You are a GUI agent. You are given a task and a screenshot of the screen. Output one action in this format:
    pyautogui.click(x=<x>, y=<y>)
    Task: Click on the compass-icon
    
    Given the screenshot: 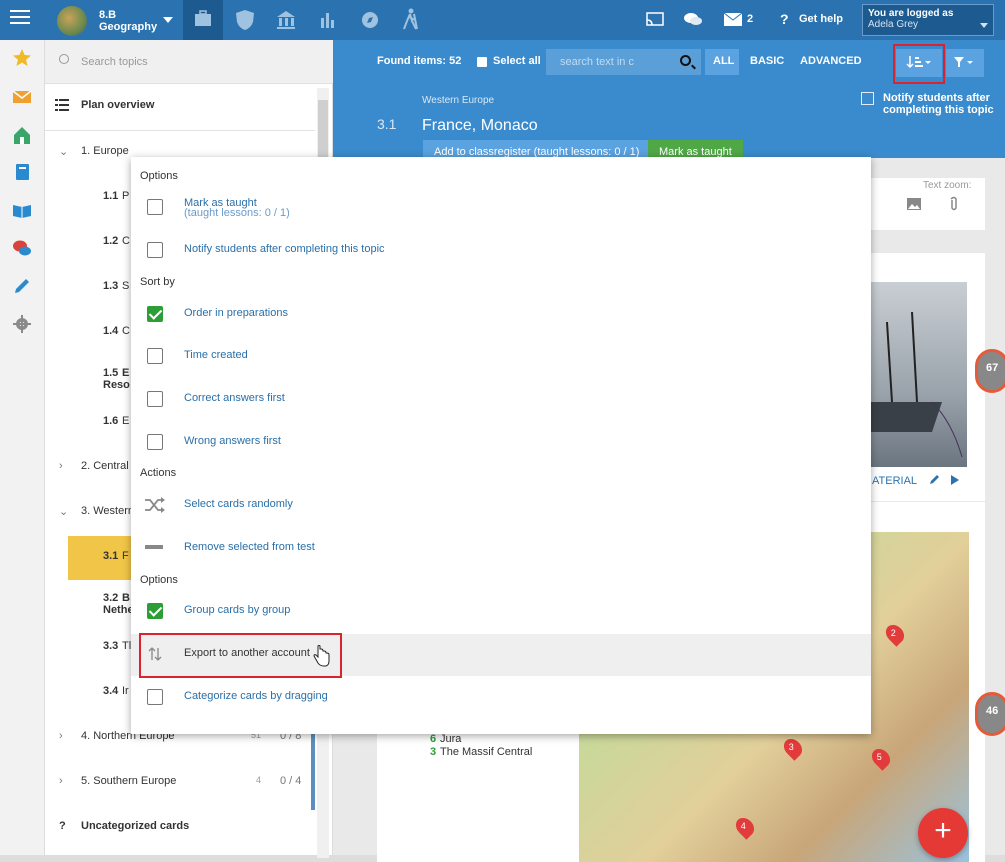 What is the action you would take?
    pyautogui.click(x=370, y=20)
    